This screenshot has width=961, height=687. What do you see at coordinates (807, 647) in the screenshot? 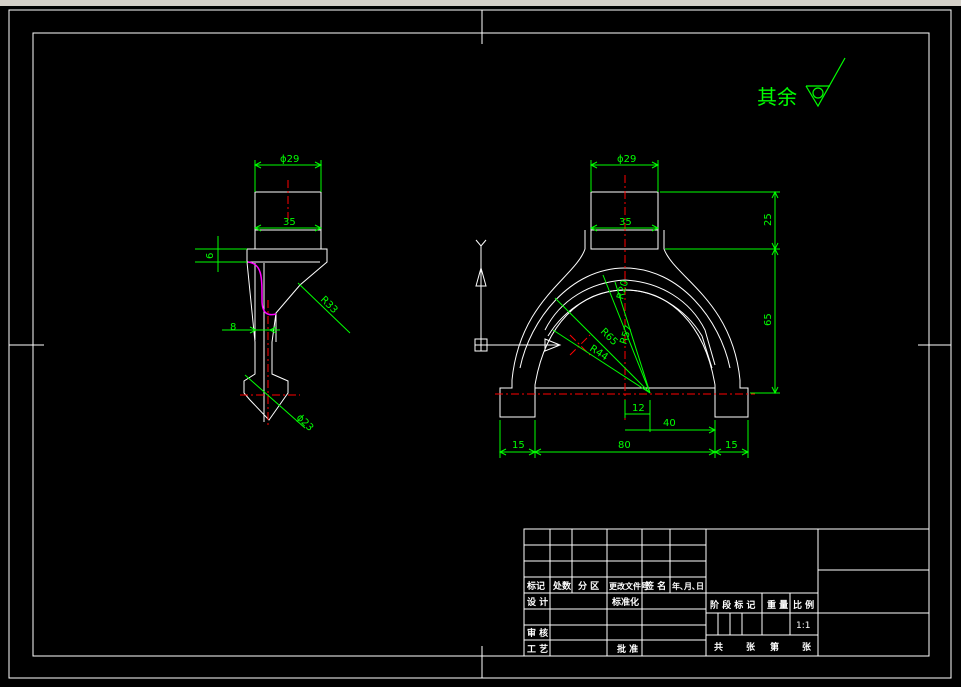
I see `tb-sheet-unit-2: 张` at bounding box center [807, 647].